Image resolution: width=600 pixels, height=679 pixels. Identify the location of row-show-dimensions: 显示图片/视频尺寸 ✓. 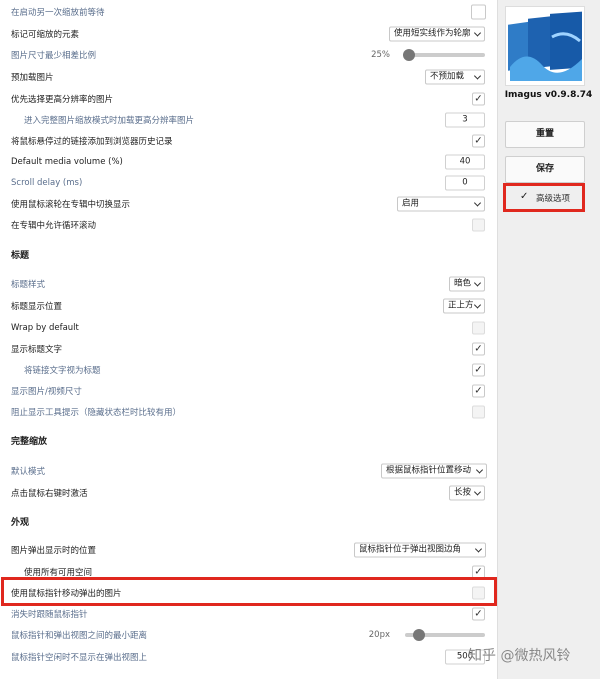
(248, 390).